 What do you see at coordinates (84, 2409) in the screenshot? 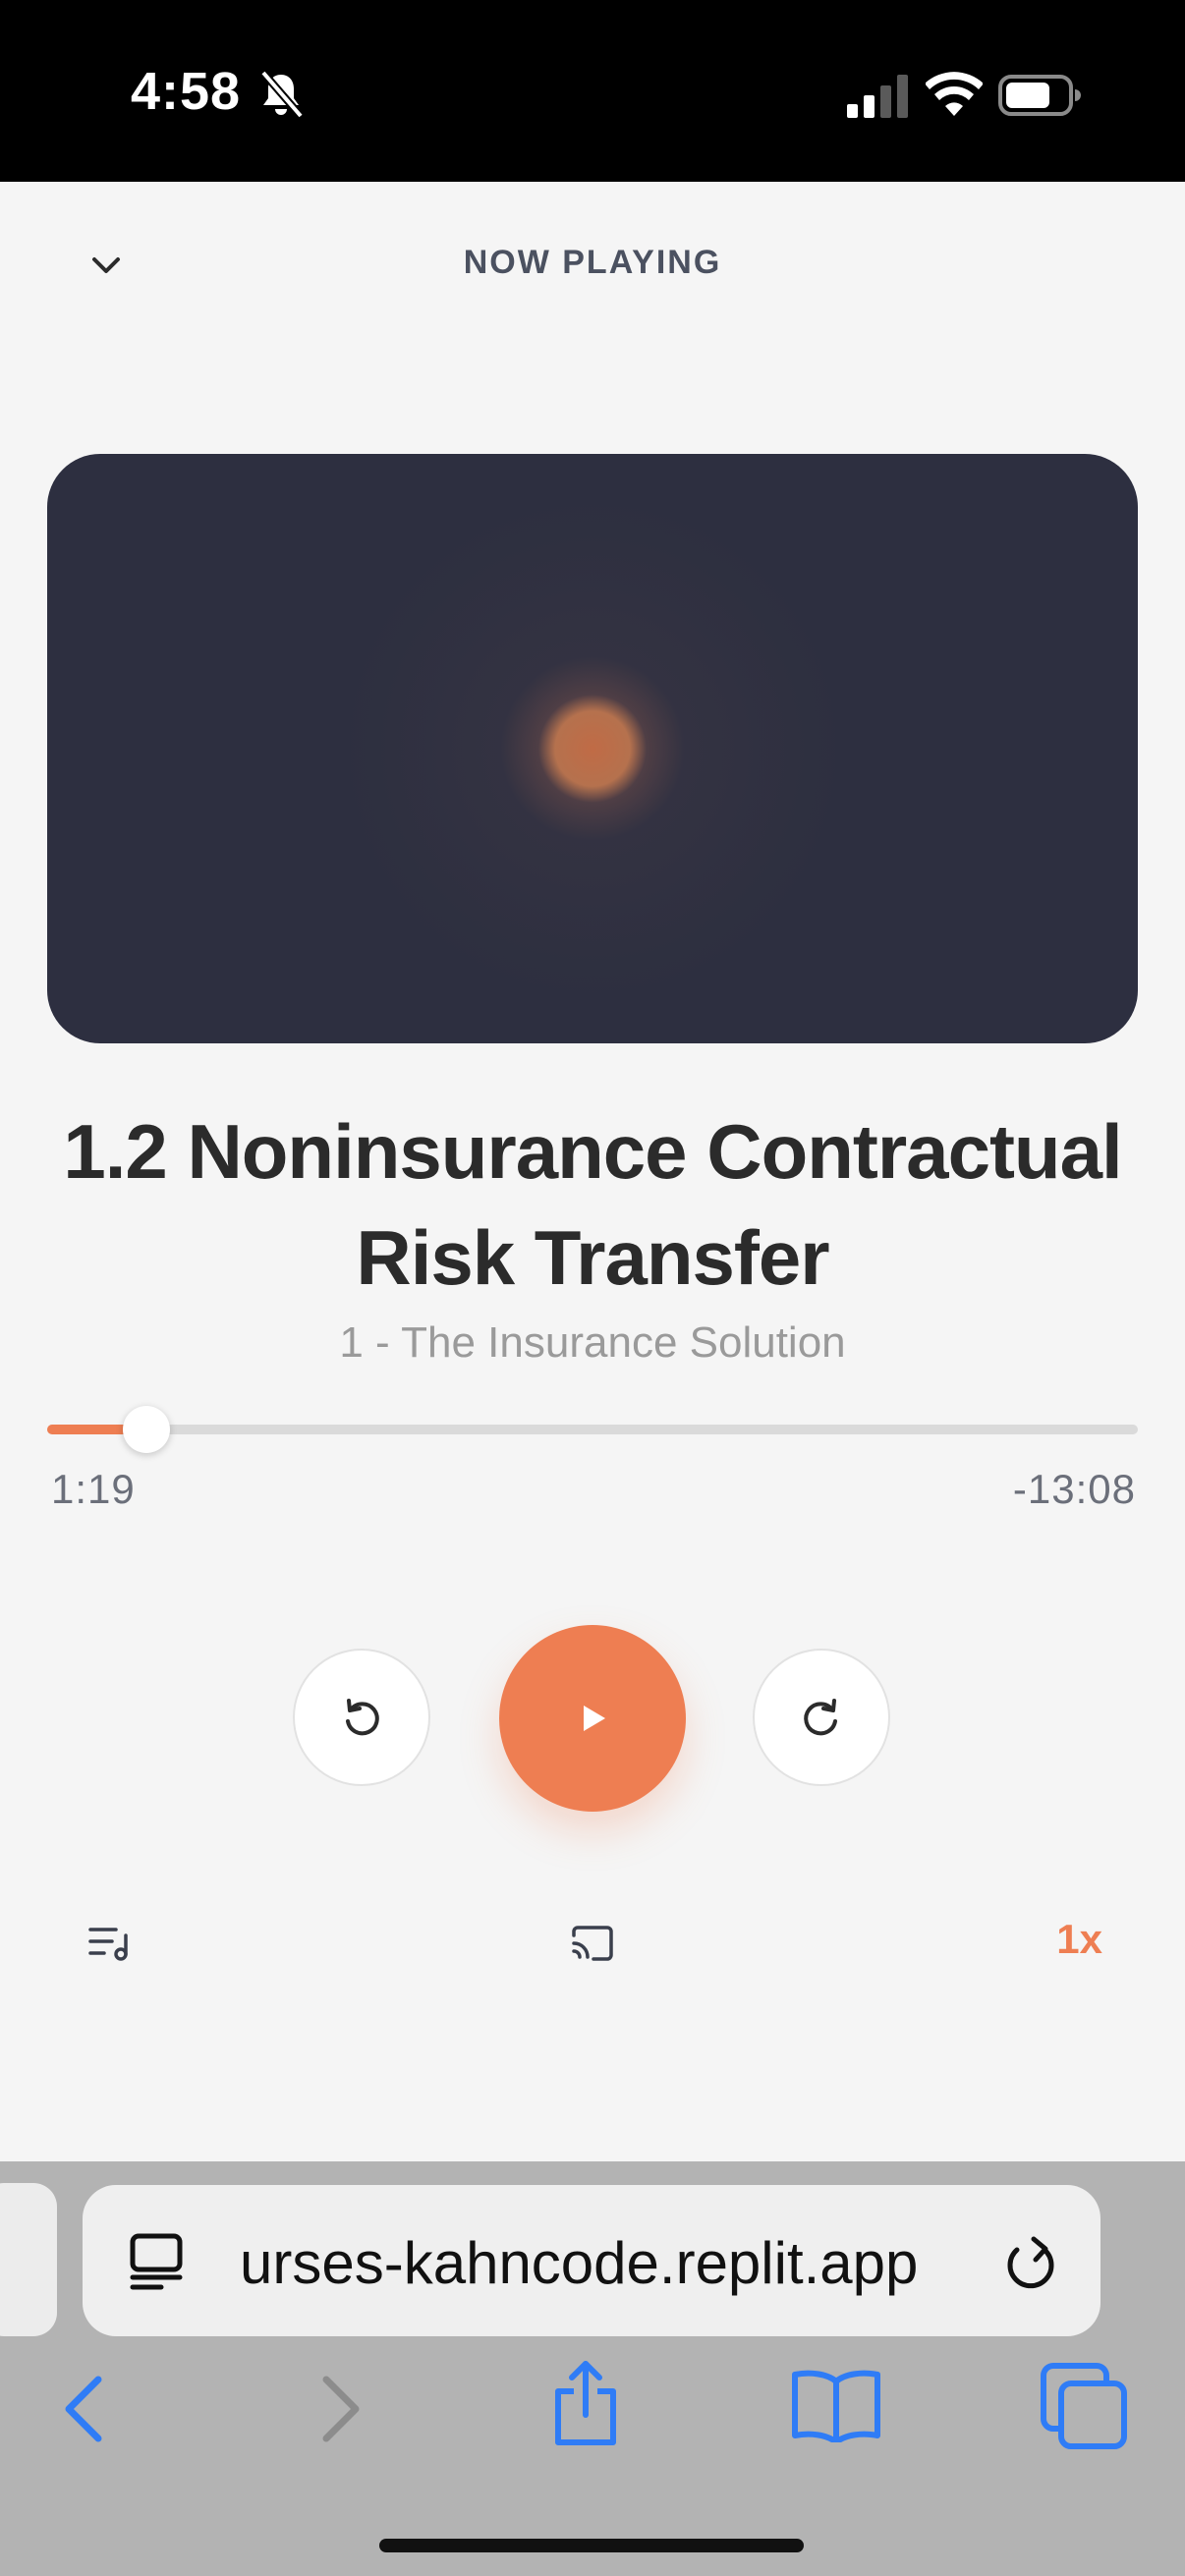
I see `back-icon` at bounding box center [84, 2409].